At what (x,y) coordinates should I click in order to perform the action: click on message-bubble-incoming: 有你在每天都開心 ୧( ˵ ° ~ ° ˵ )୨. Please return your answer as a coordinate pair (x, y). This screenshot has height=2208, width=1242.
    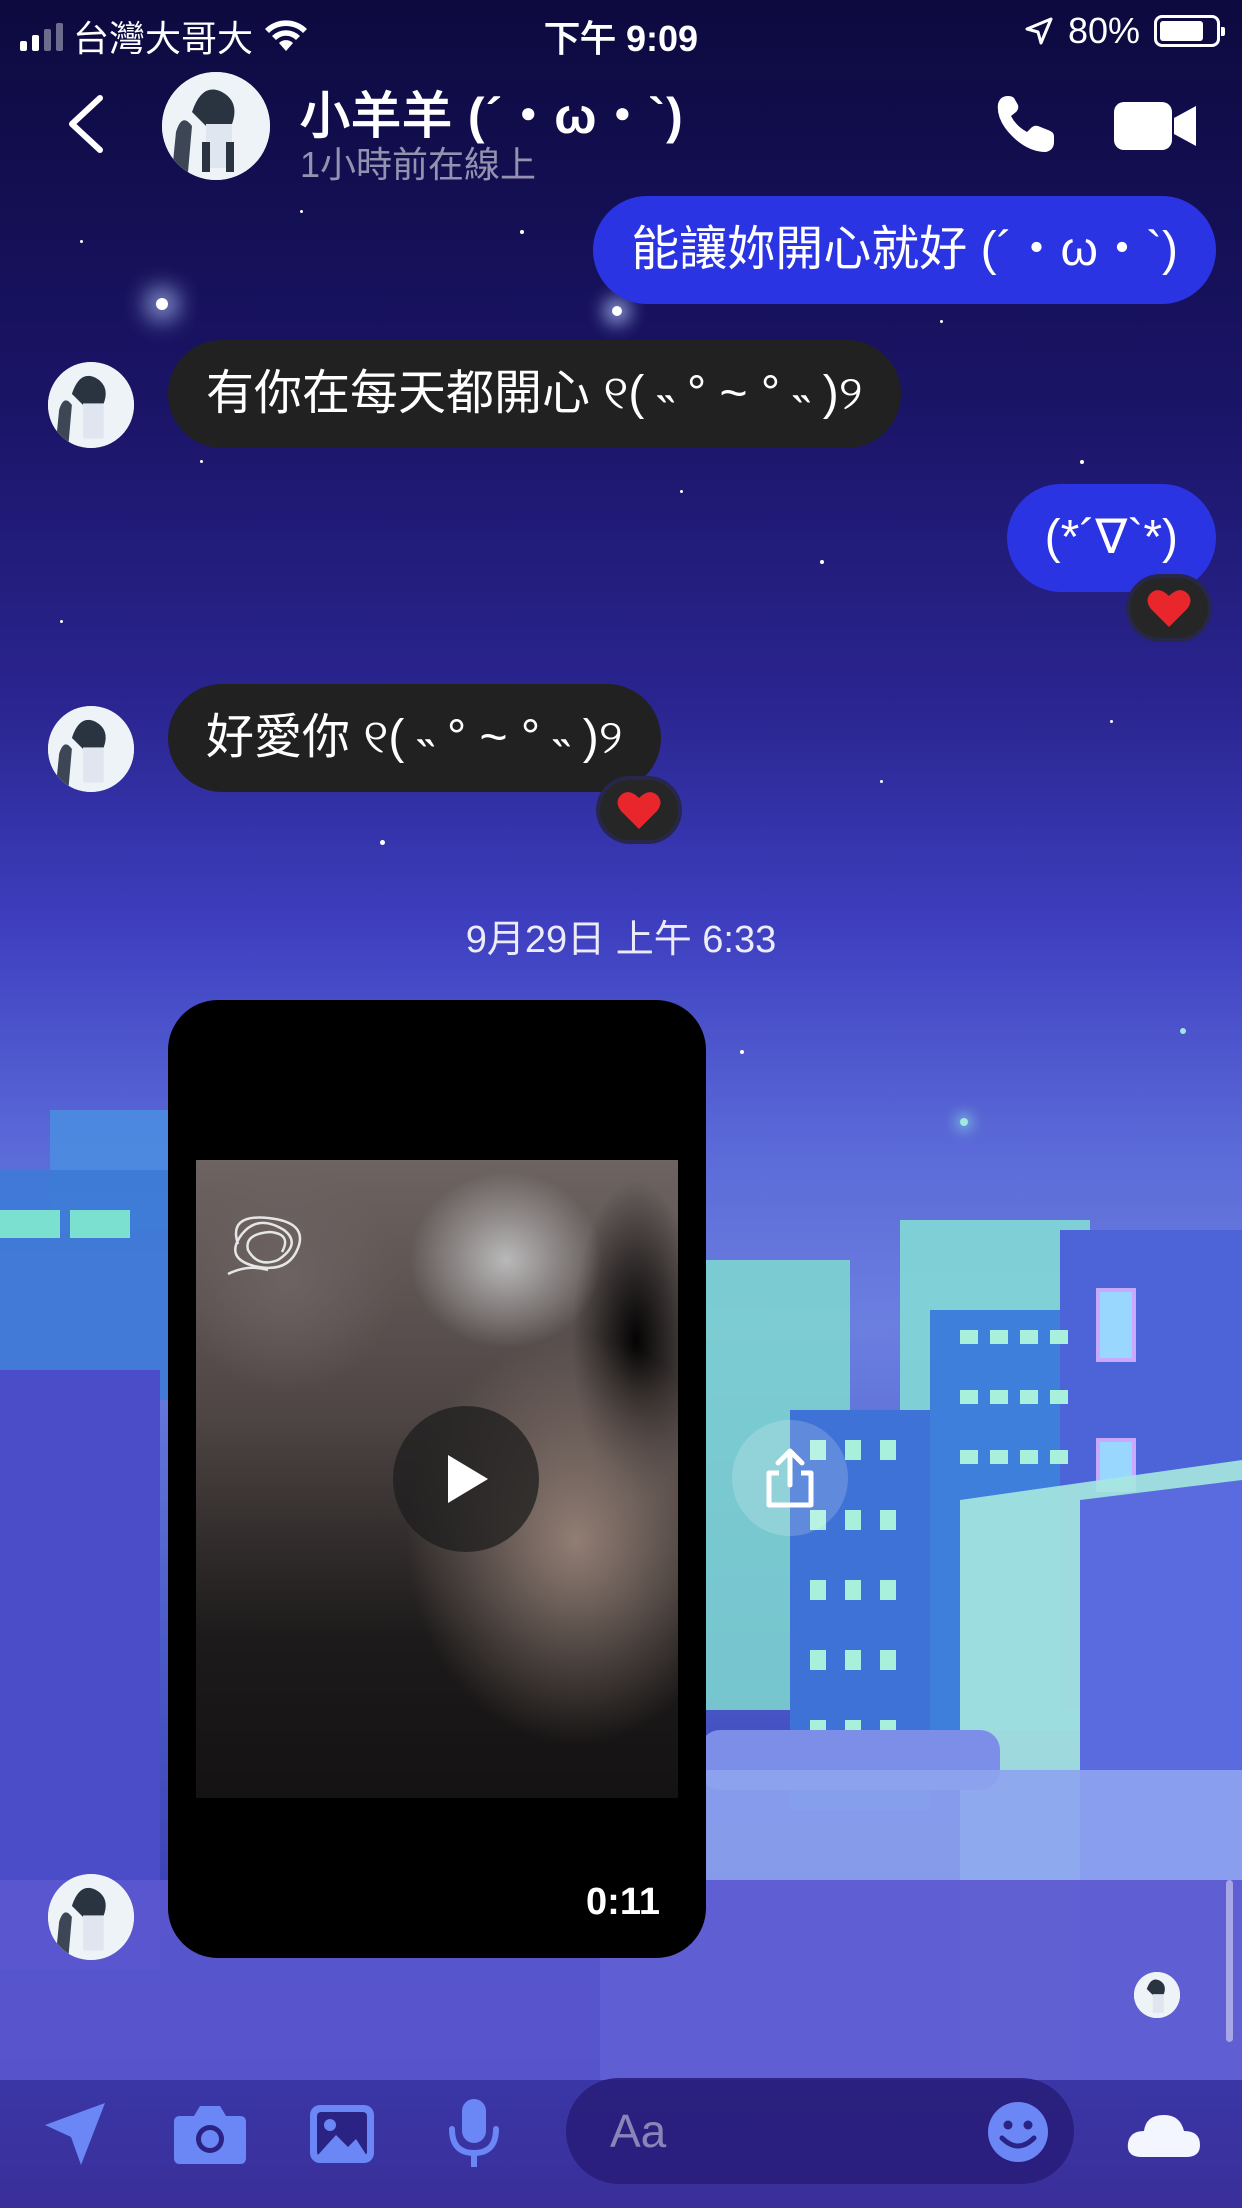
    Looking at the image, I should click on (534, 394).